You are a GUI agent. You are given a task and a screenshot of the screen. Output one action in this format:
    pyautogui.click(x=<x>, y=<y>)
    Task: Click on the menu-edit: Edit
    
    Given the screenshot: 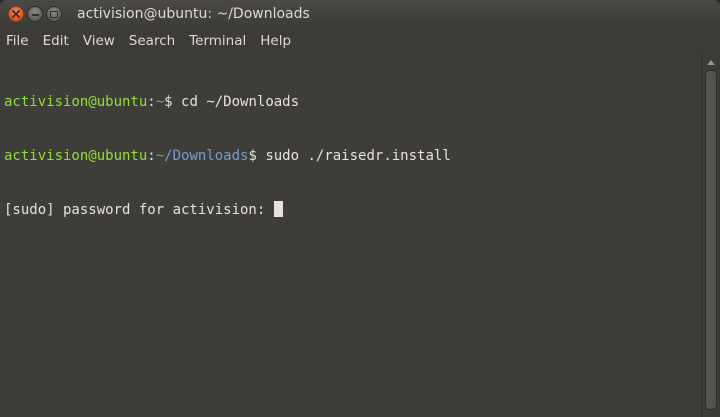 What is the action you would take?
    pyautogui.click(x=56, y=41)
    